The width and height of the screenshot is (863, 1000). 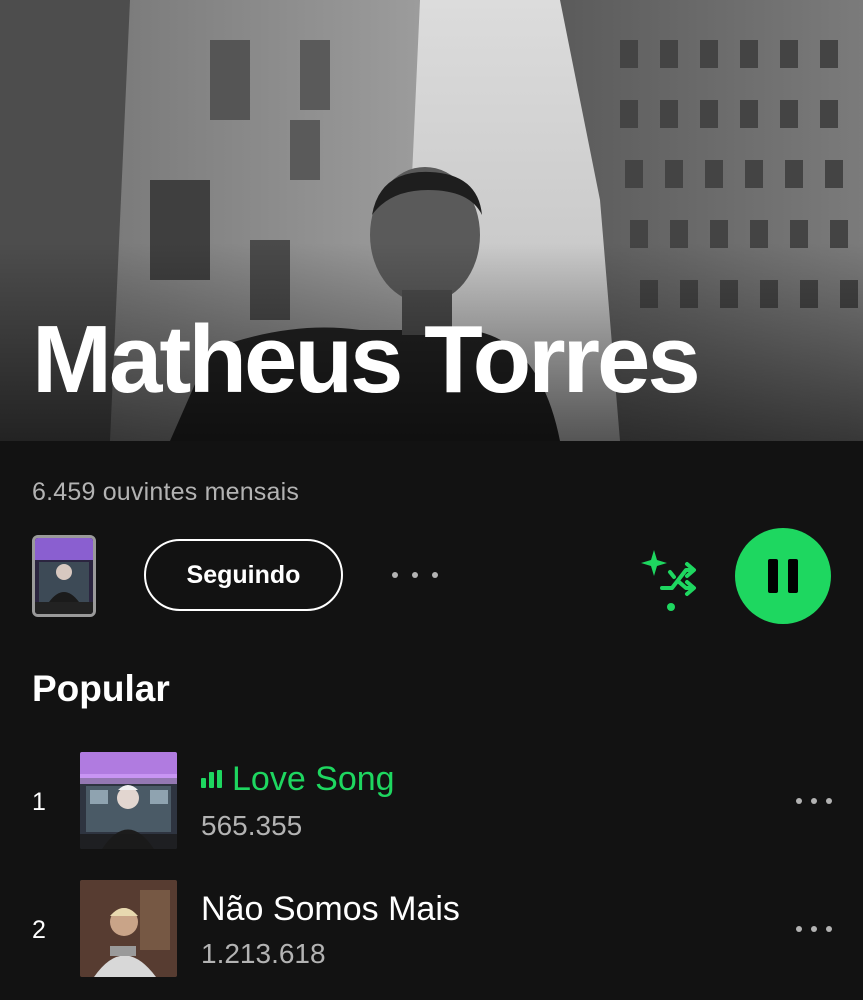 I want to click on pause-button, so click(x=783, y=576).